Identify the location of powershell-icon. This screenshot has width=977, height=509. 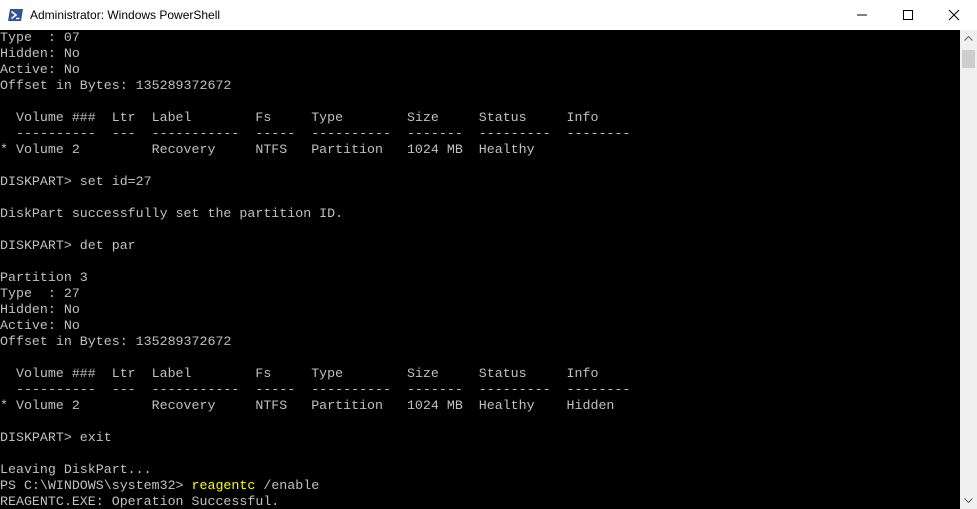
(16, 15).